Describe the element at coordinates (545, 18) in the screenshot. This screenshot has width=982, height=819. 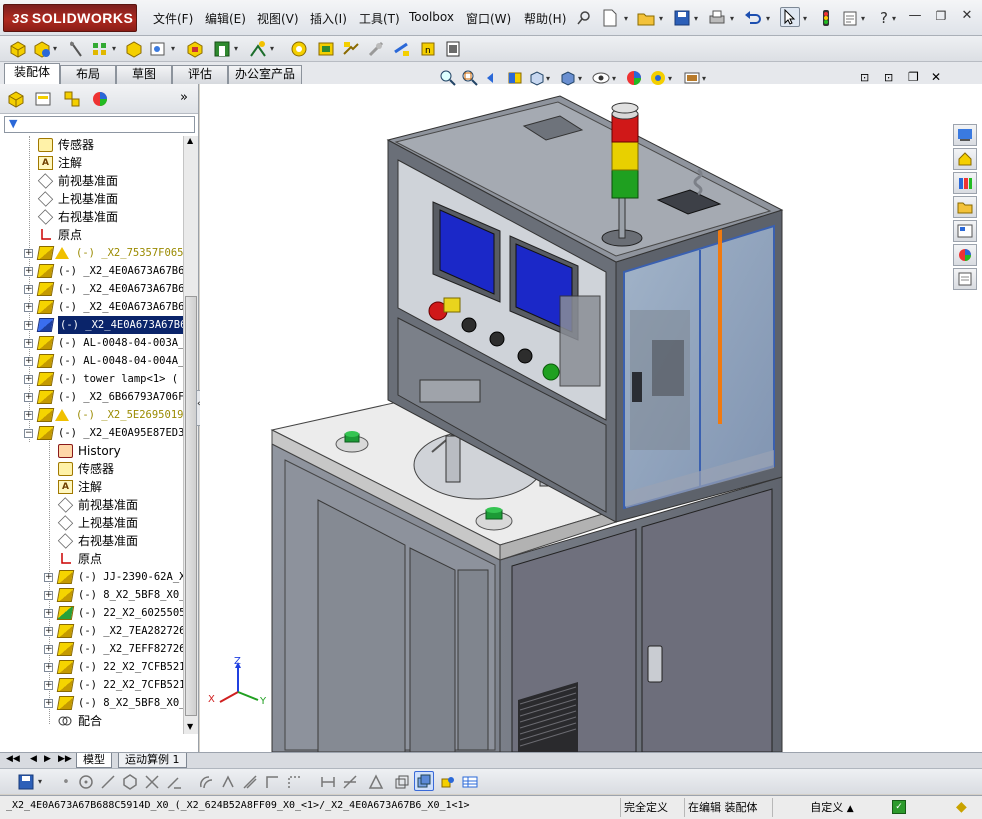
I see `menu-help: 帮助(H)` at that location.